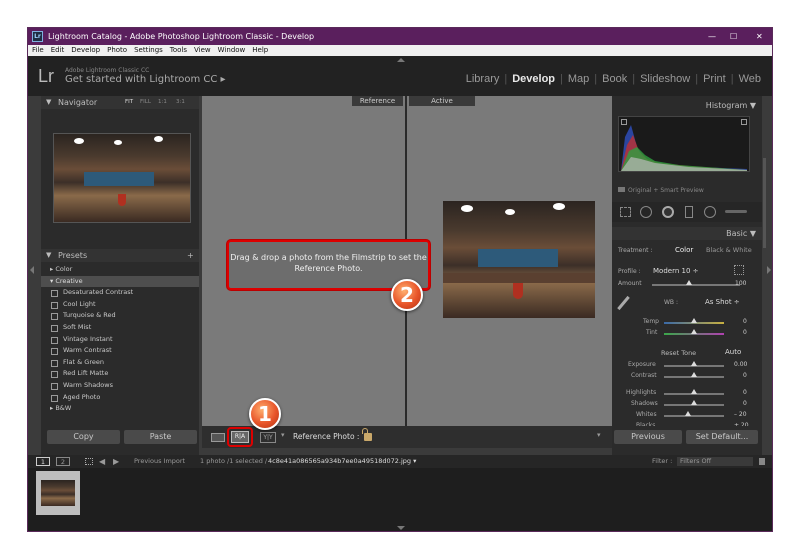  I want to click on preset-group-creative: ▾ Creative, so click(120, 281).